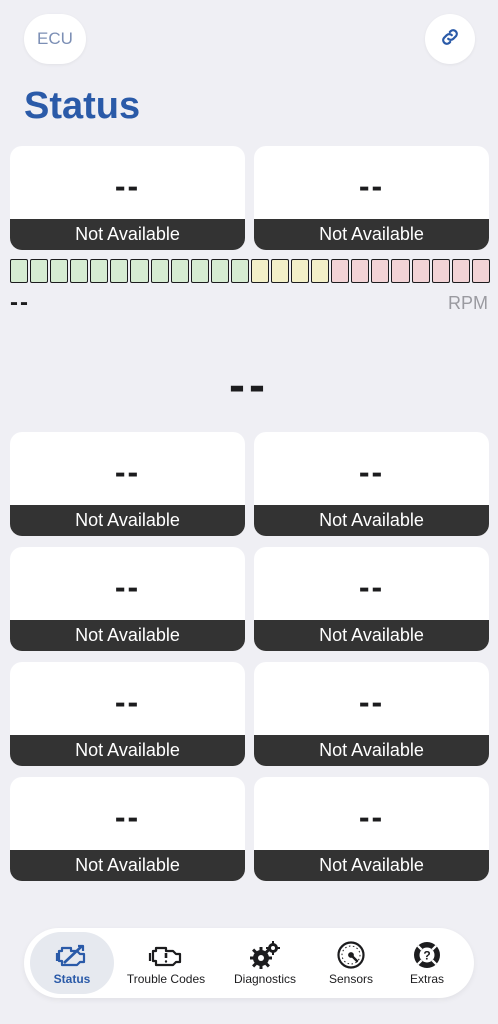  I want to click on tab-status: Status, so click(72, 963).